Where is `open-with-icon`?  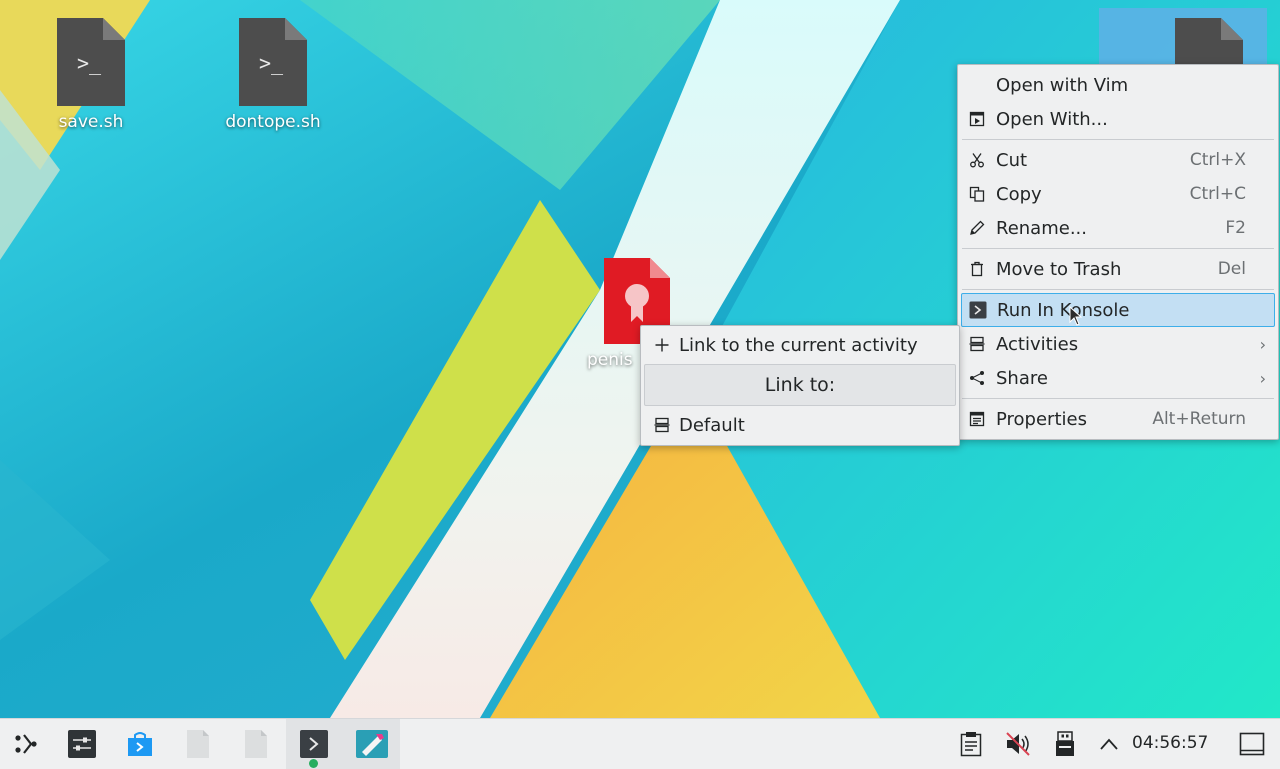 open-with-icon is located at coordinates (977, 119).